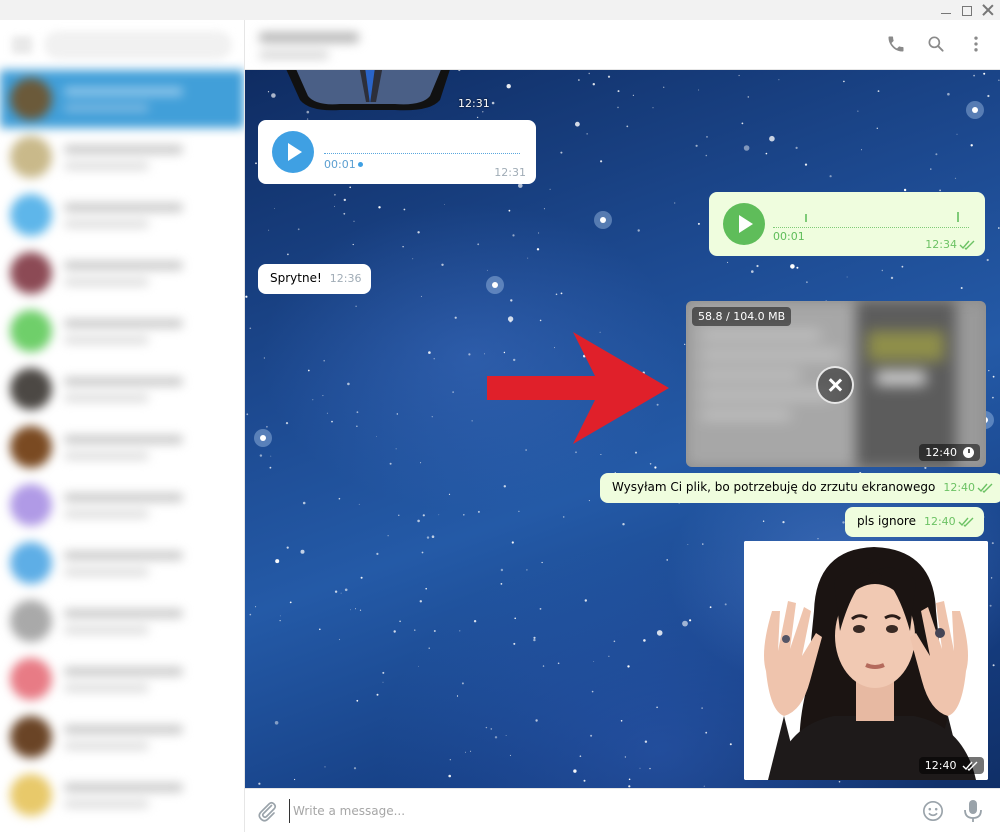 Image resolution: width=1000 pixels, height=832 pixels. Describe the element at coordinates (946, 10) in the screenshot. I see `minimize-icon` at that location.